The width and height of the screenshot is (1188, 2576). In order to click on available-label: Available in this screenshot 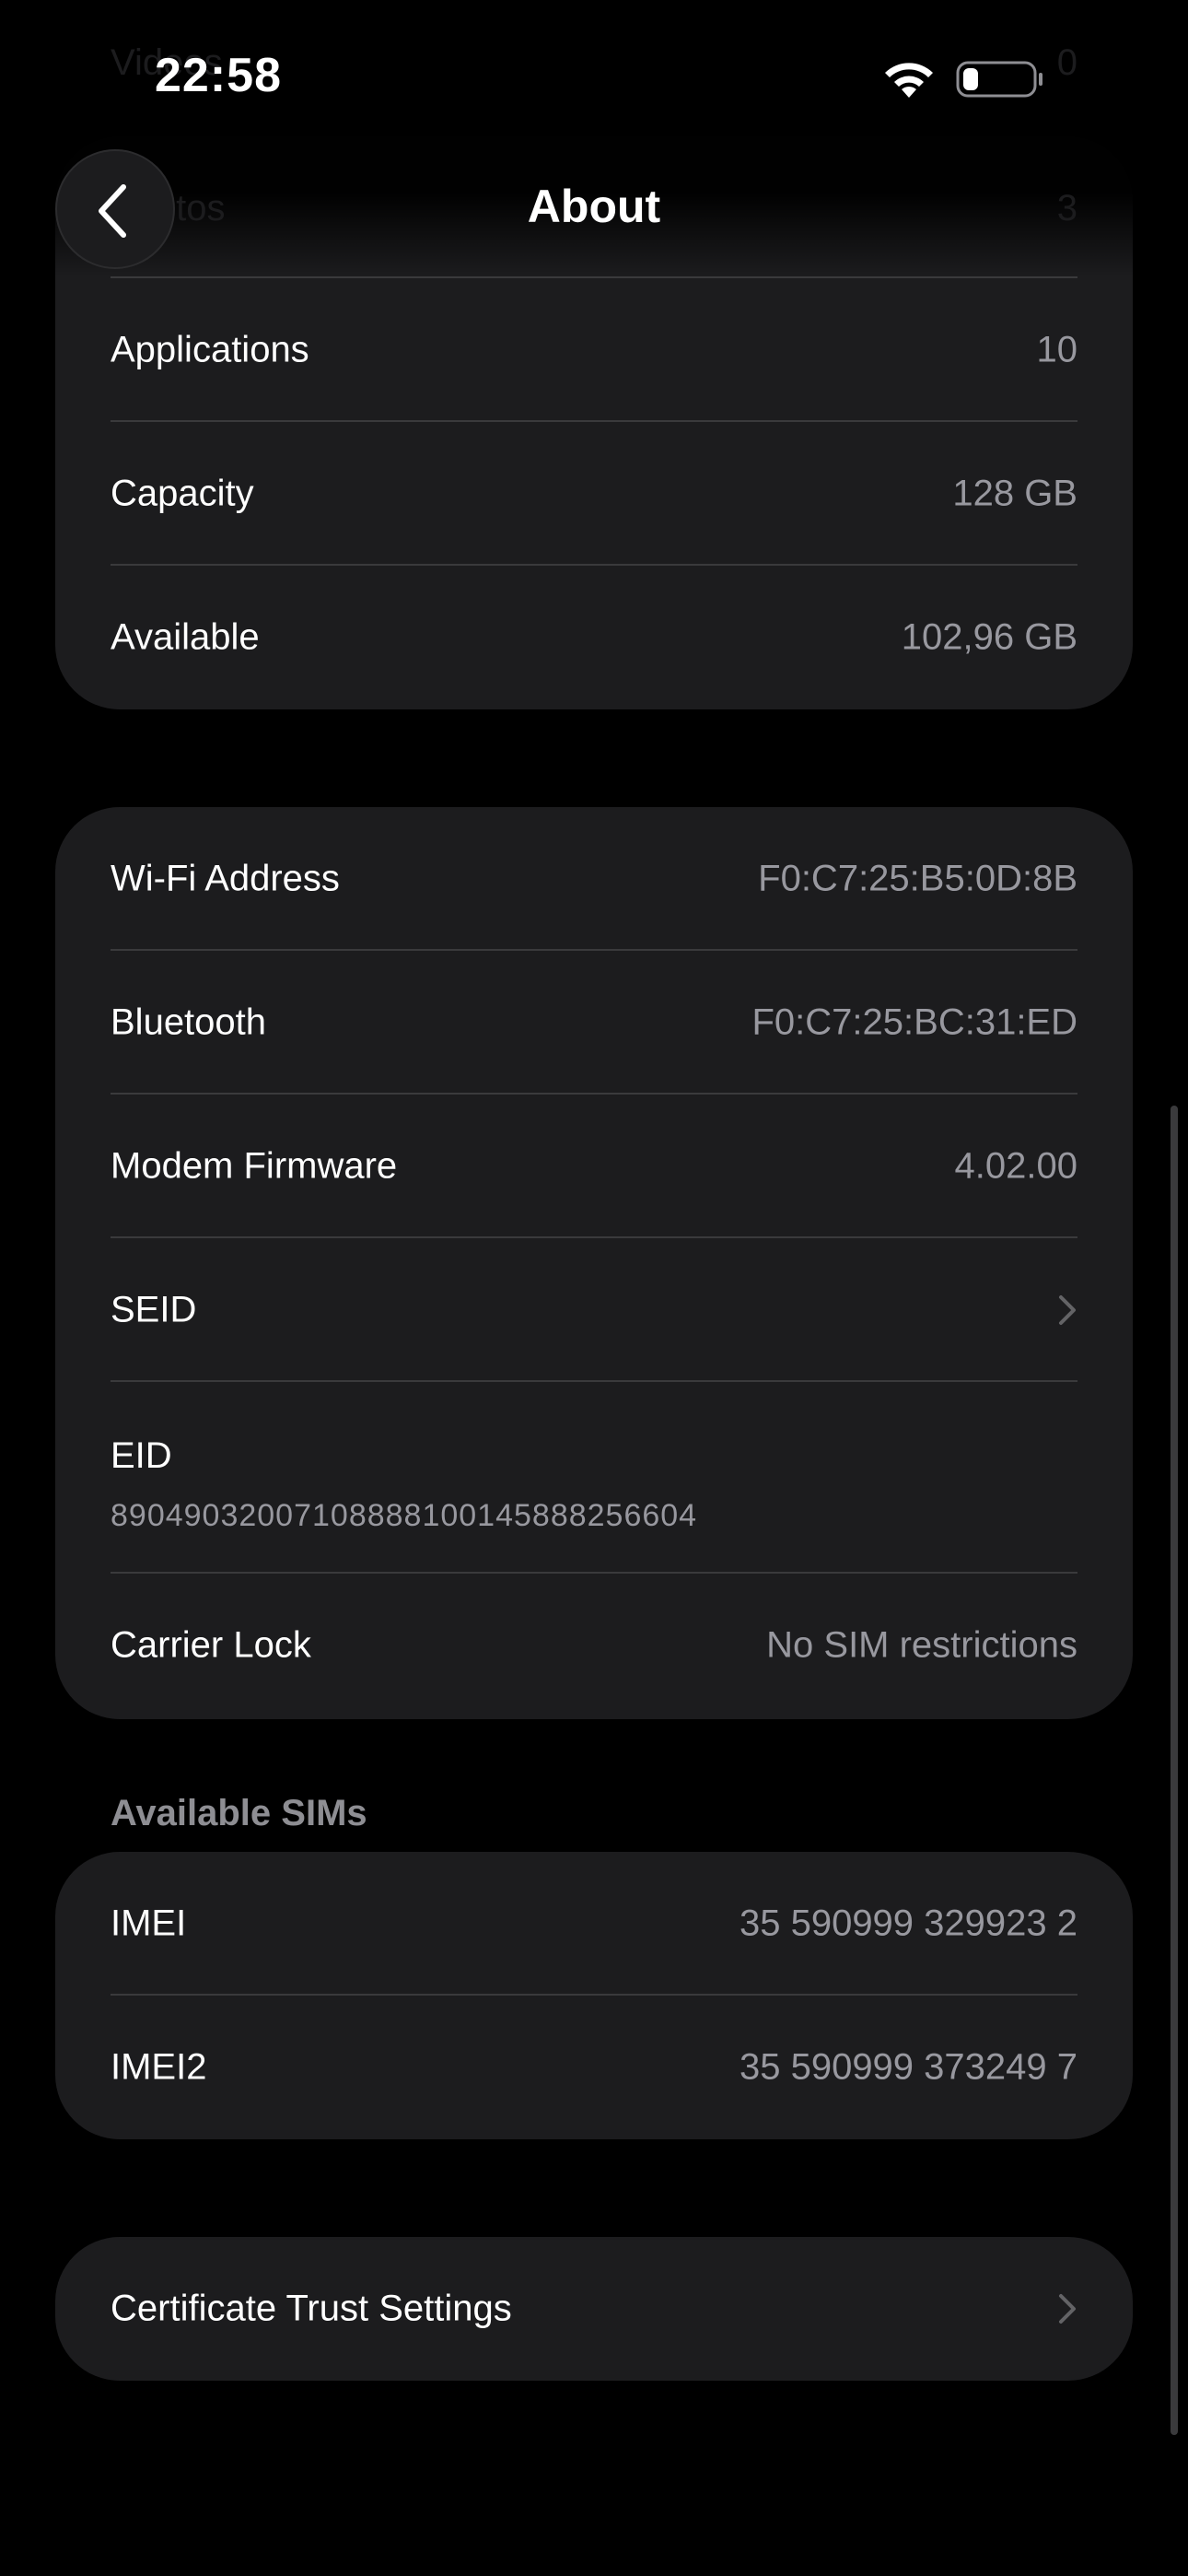, I will do `click(185, 637)`.